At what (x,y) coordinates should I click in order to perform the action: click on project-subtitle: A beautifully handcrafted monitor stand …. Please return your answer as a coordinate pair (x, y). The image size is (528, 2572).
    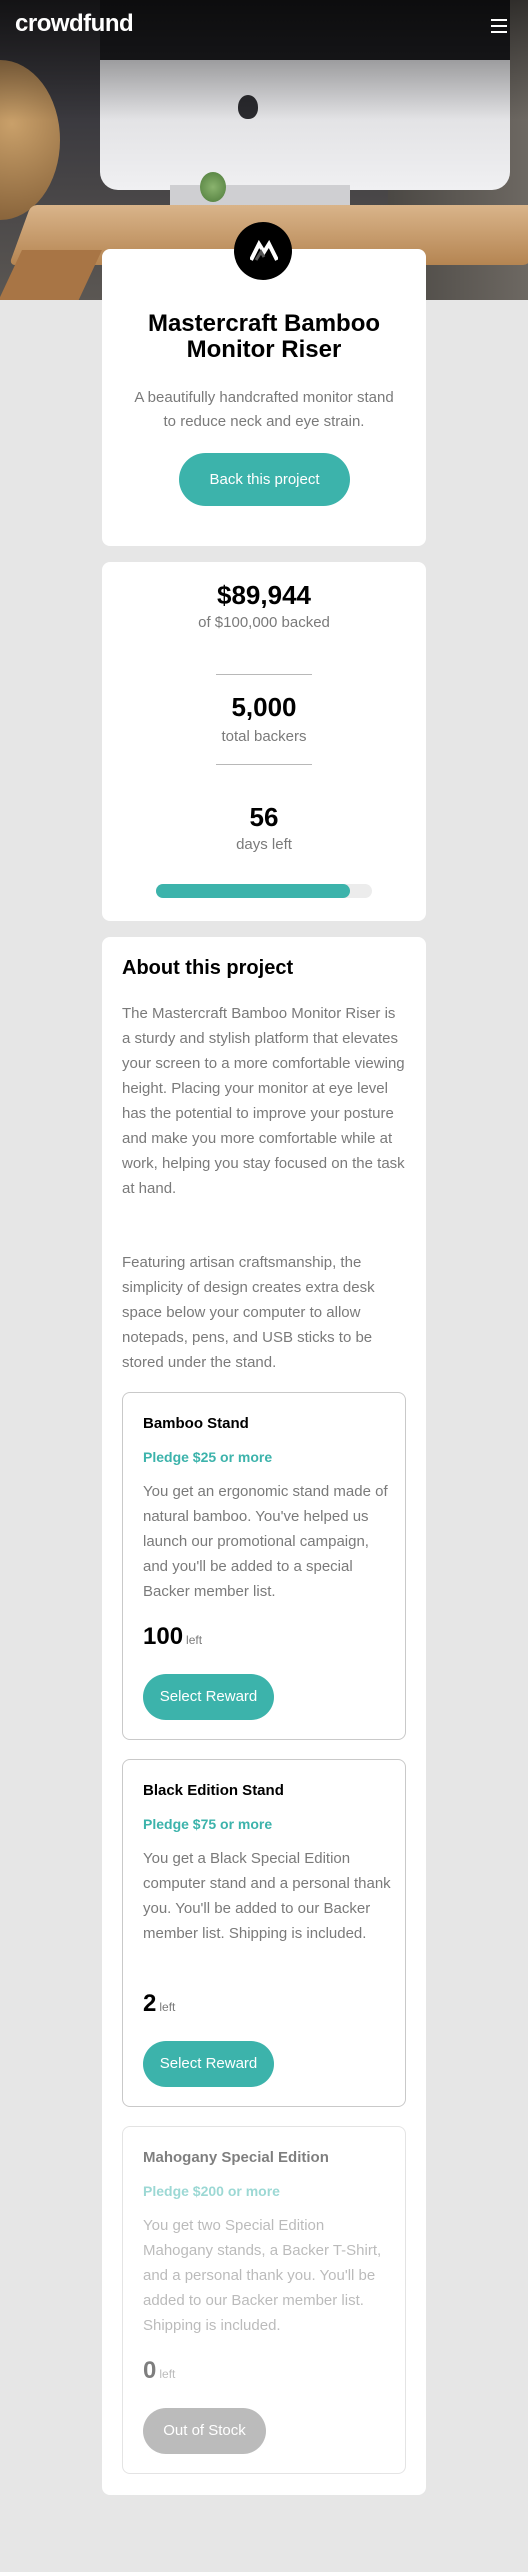
    Looking at the image, I should click on (264, 409).